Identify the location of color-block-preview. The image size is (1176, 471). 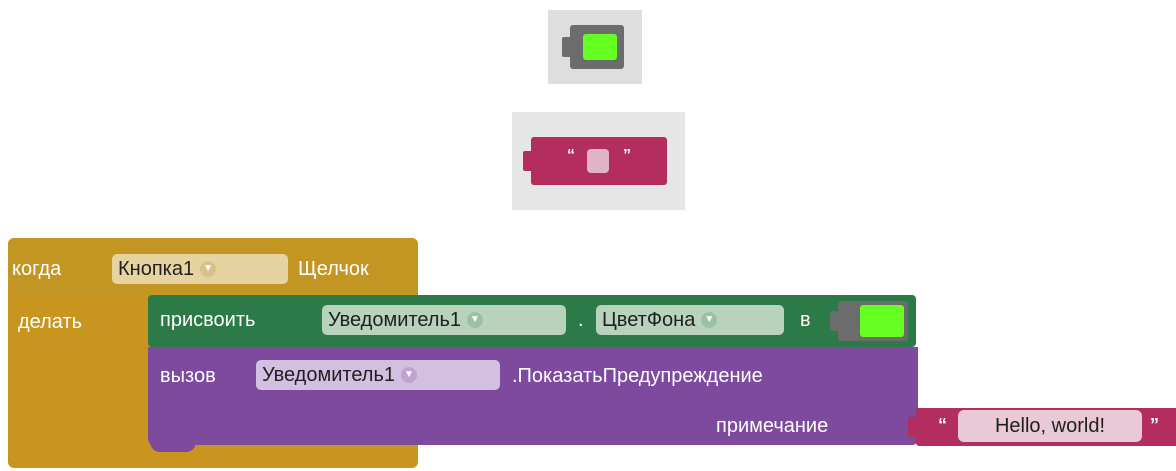
(595, 47).